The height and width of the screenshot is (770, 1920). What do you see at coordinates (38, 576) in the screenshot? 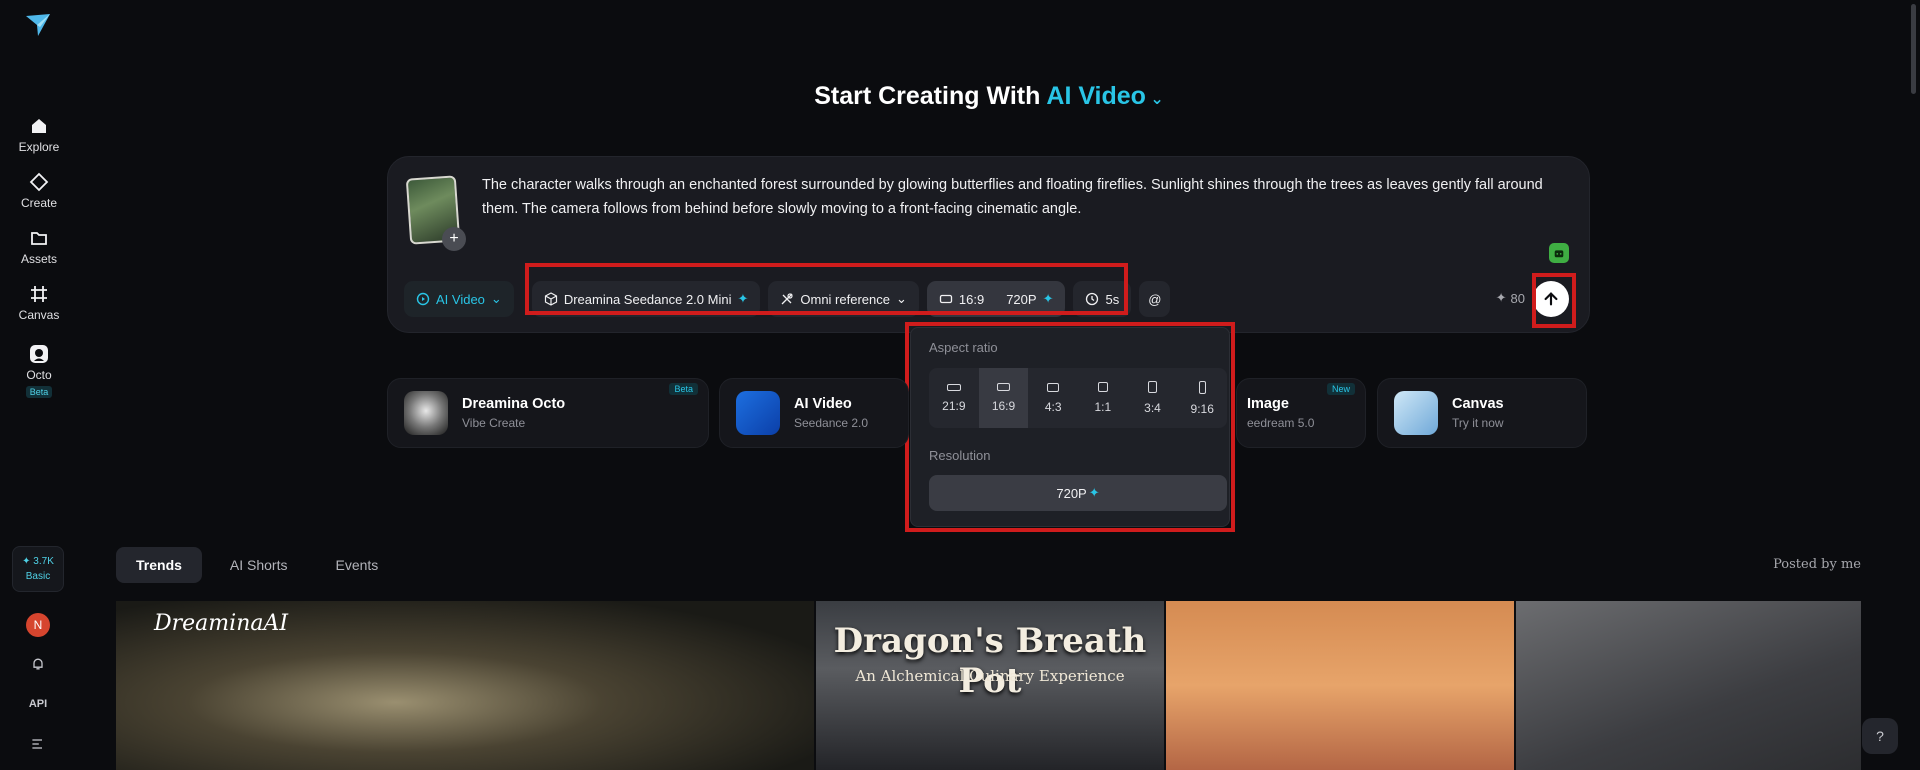
I see `plan-tier: Basic` at bounding box center [38, 576].